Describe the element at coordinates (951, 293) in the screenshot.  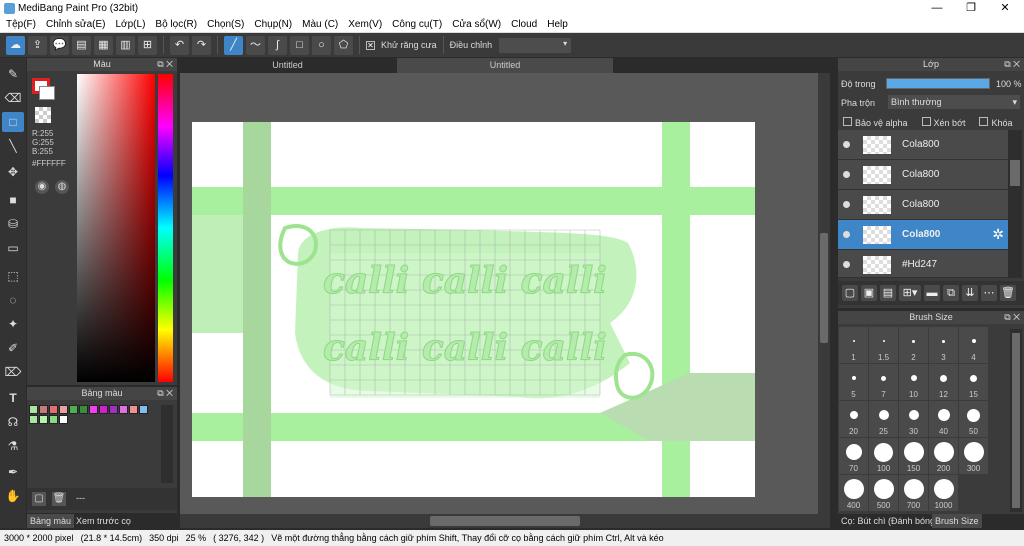
I see `duplicate-layer-icon: ⧉` at that location.